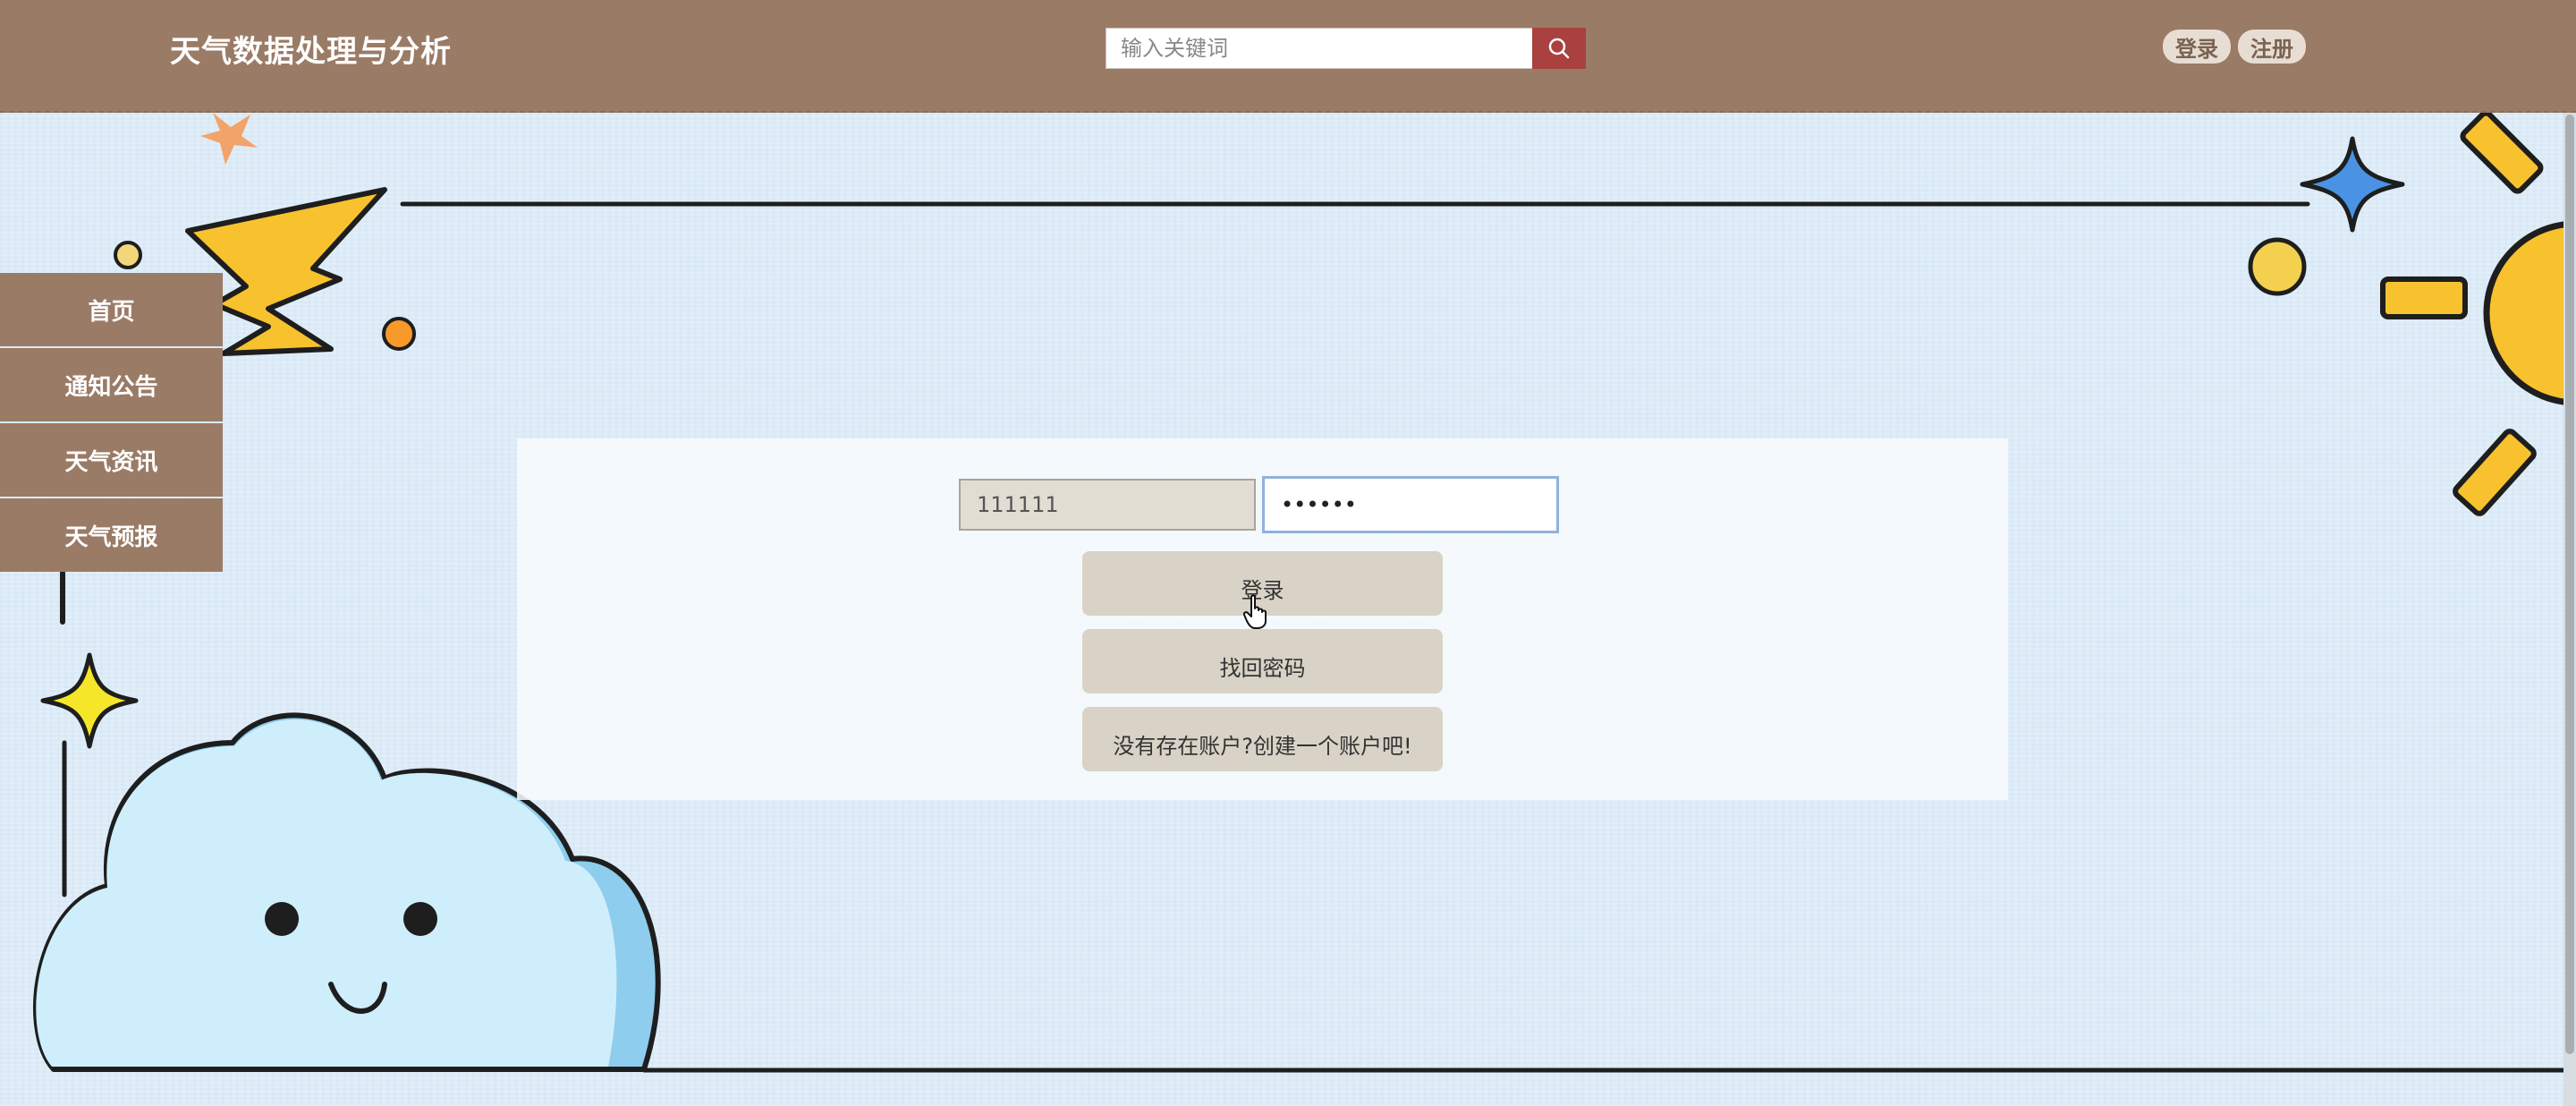 The width and height of the screenshot is (2576, 1106). What do you see at coordinates (1107, 505) in the screenshot?
I see `username-input` at bounding box center [1107, 505].